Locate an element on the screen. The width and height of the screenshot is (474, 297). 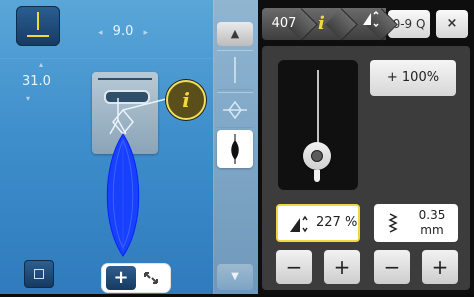
stitch-option-diamond is located at coordinates (235, 110).